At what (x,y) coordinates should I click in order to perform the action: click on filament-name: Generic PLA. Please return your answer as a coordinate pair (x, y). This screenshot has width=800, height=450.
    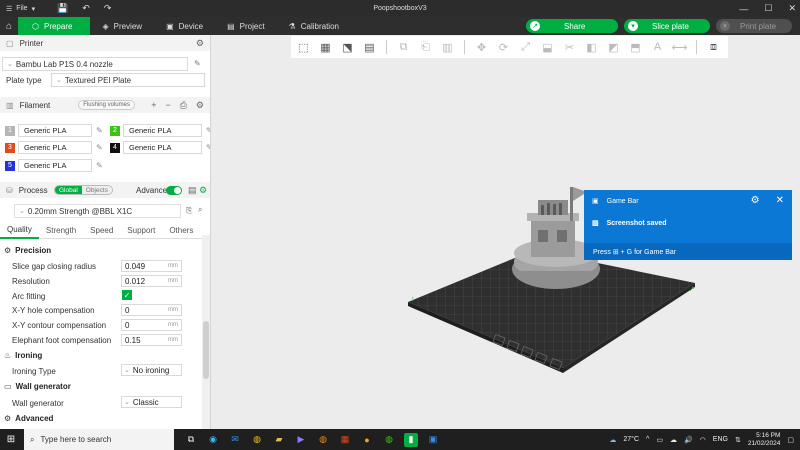
    Looking at the image, I should click on (162, 130).